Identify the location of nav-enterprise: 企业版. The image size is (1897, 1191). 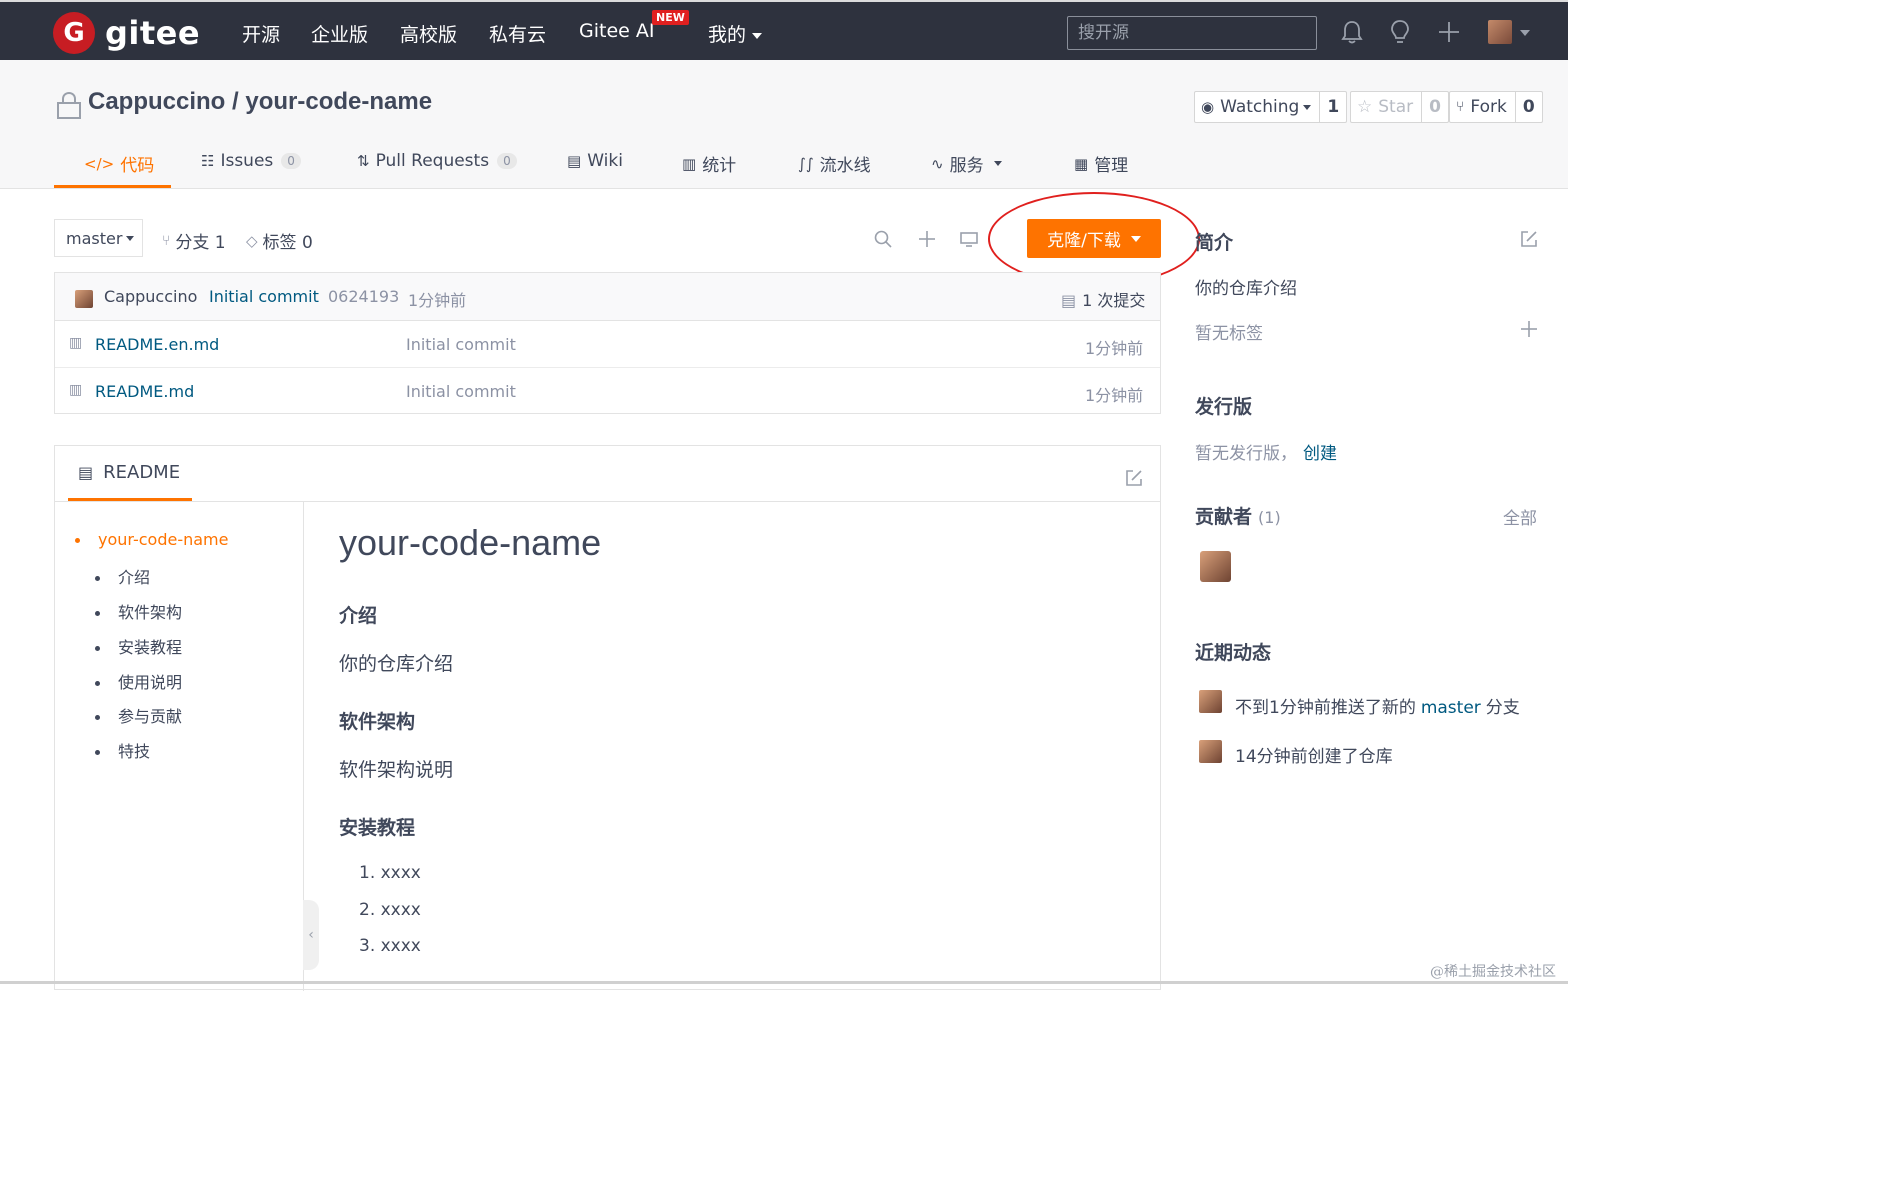
(339, 33).